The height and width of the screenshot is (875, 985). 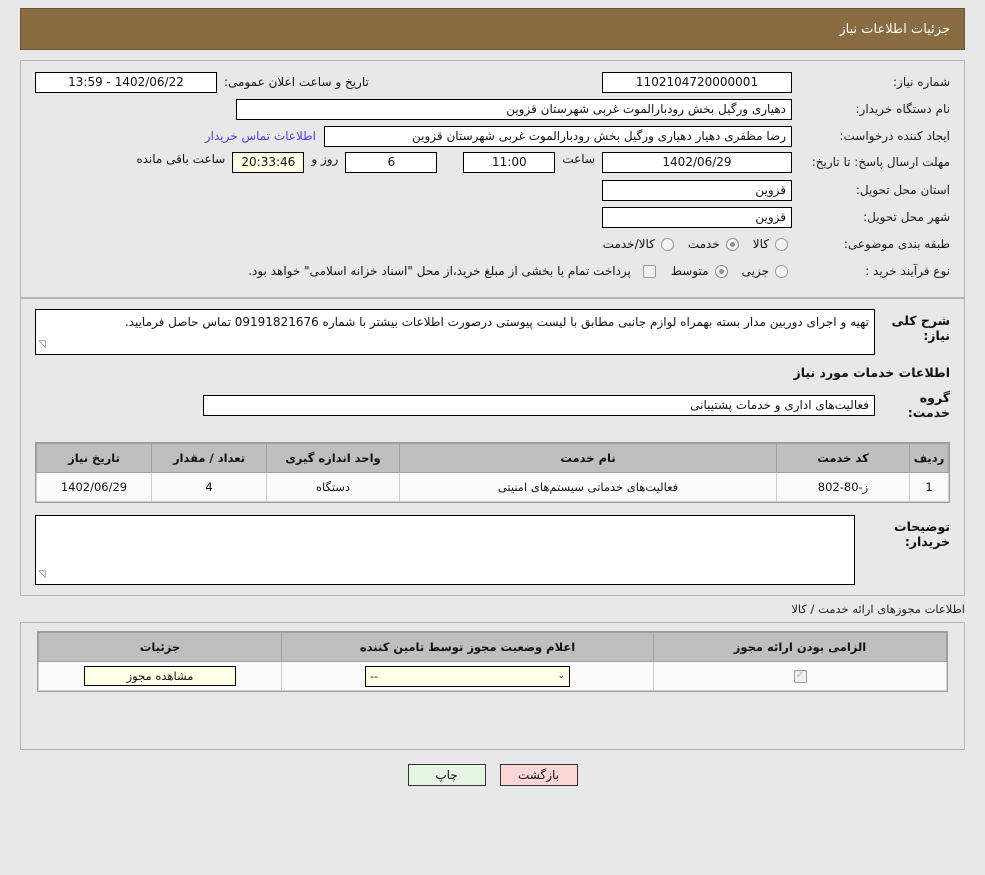 I want to click on category-radio-label-2: کالا/خدمت, so click(x=628, y=244).